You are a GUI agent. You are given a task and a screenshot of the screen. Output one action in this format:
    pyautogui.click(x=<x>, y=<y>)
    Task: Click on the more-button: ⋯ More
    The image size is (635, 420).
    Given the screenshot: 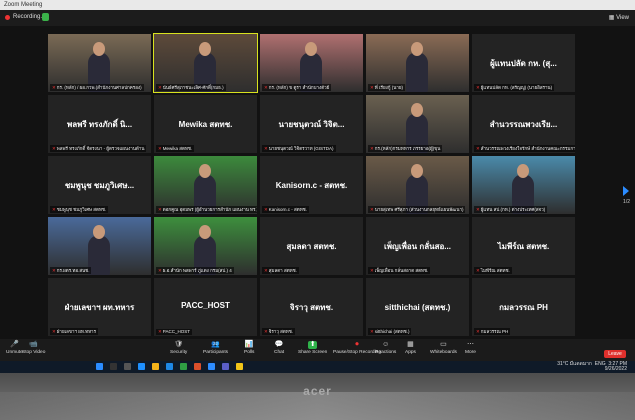 What is the action you would take?
    pyautogui.click(x=470, y=348)
    